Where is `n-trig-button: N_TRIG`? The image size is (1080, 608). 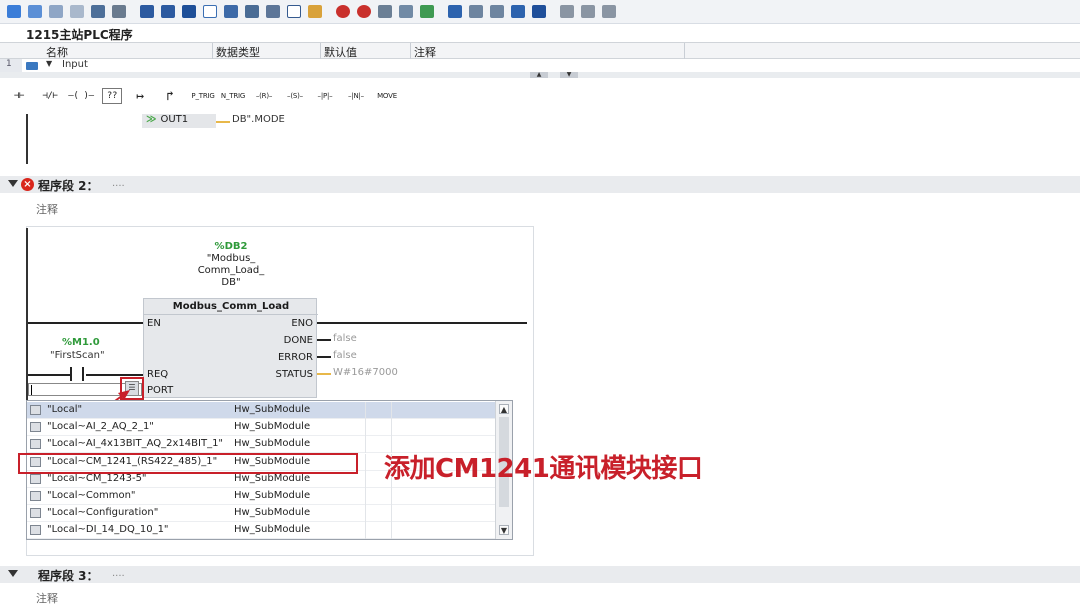 n-trig-button: N_TRIG is located at coordinates (233, 96).